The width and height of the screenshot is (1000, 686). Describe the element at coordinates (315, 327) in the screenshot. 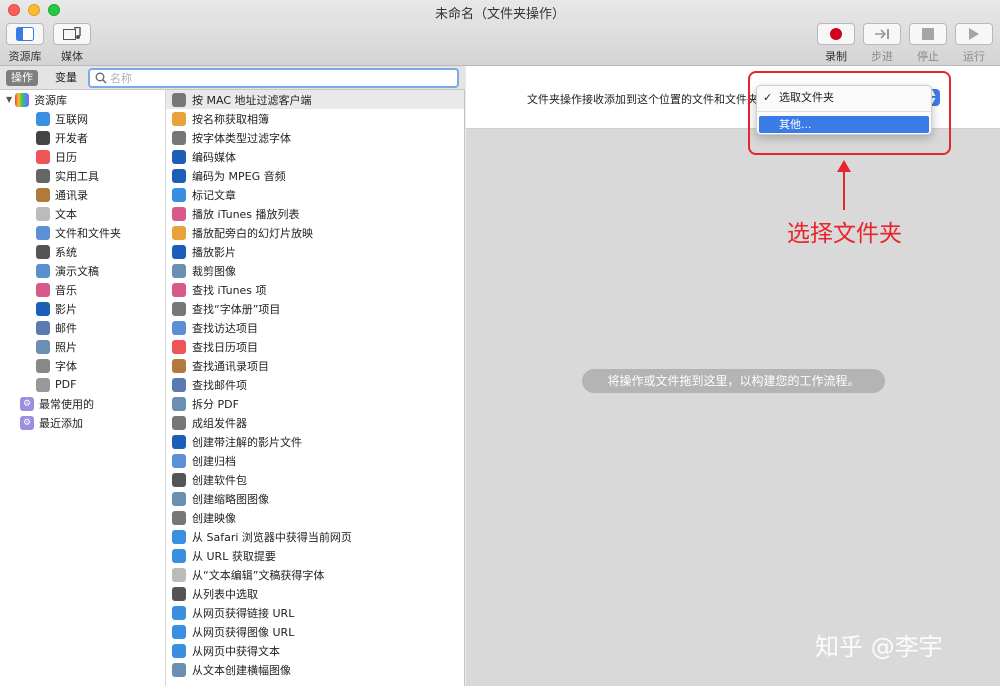

I see `action-item: 查找访达项目` at that location.